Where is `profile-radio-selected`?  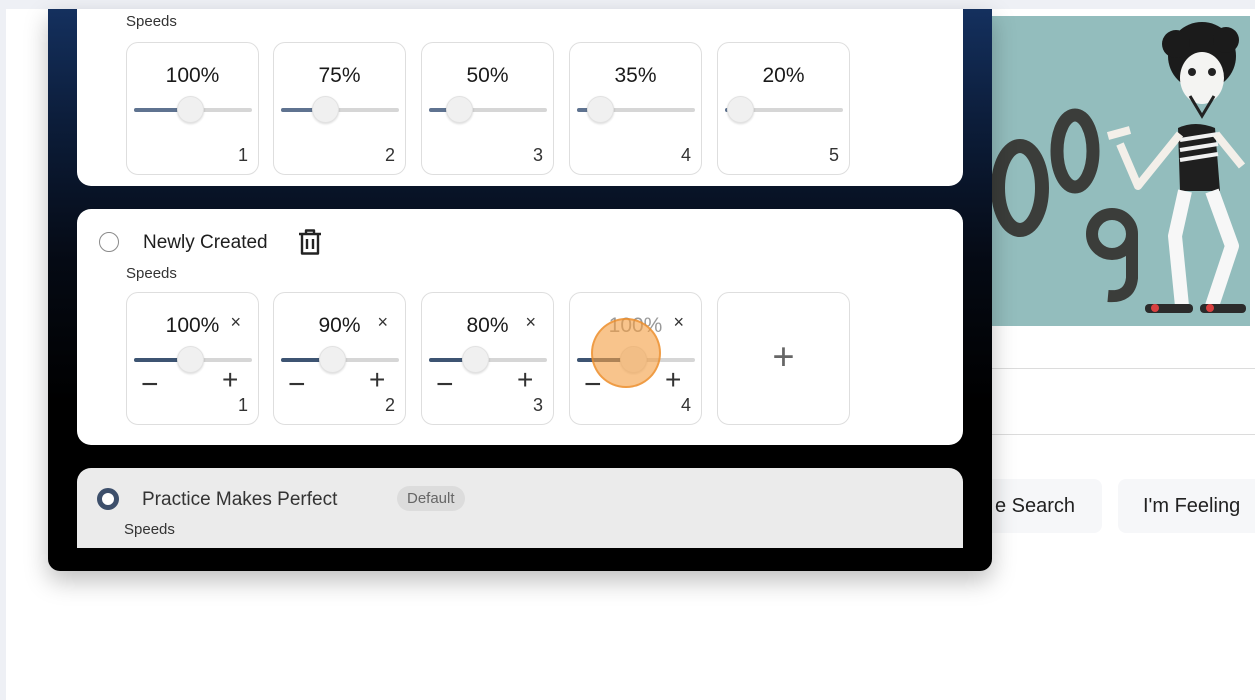
profile-radio-selected is located at coordinates (108, 499).